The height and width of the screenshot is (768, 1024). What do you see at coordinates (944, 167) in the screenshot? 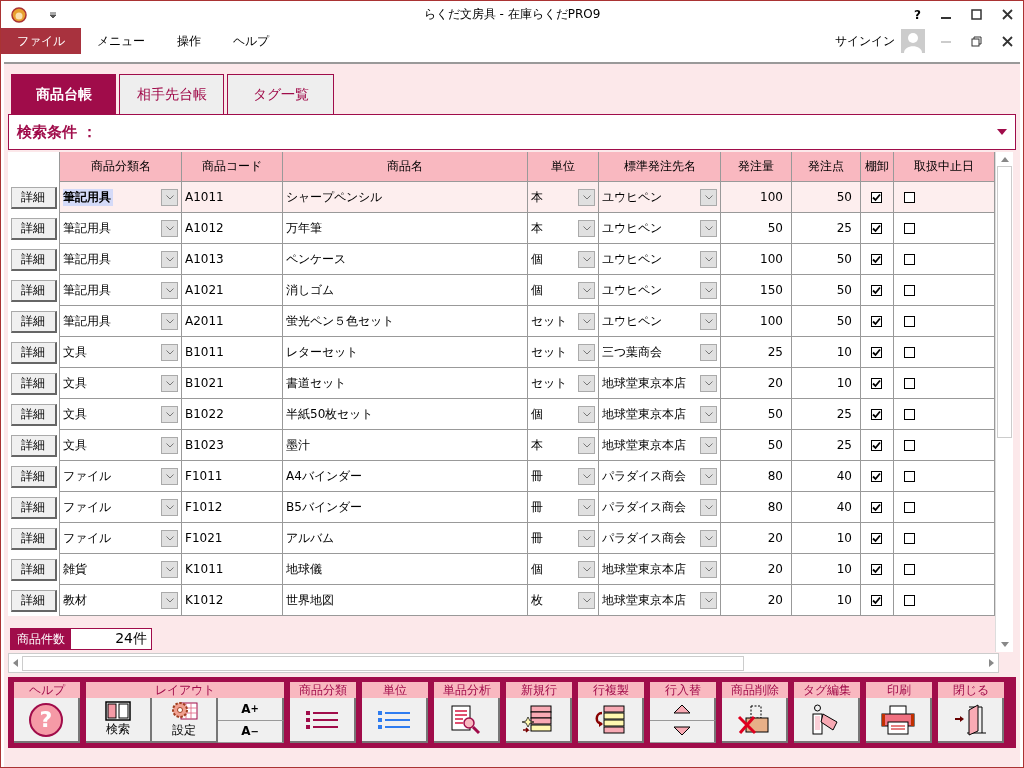
I see `column-header: 取扱中止日` at bounding box center [944, 167].